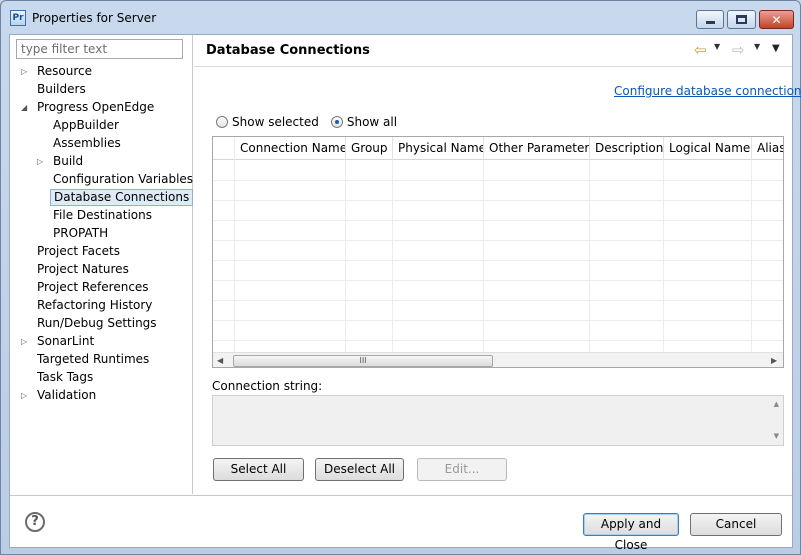  Describe the element at coordinates (288, 50) in the screenshot. I see `page-title: Database Connections` at that location.